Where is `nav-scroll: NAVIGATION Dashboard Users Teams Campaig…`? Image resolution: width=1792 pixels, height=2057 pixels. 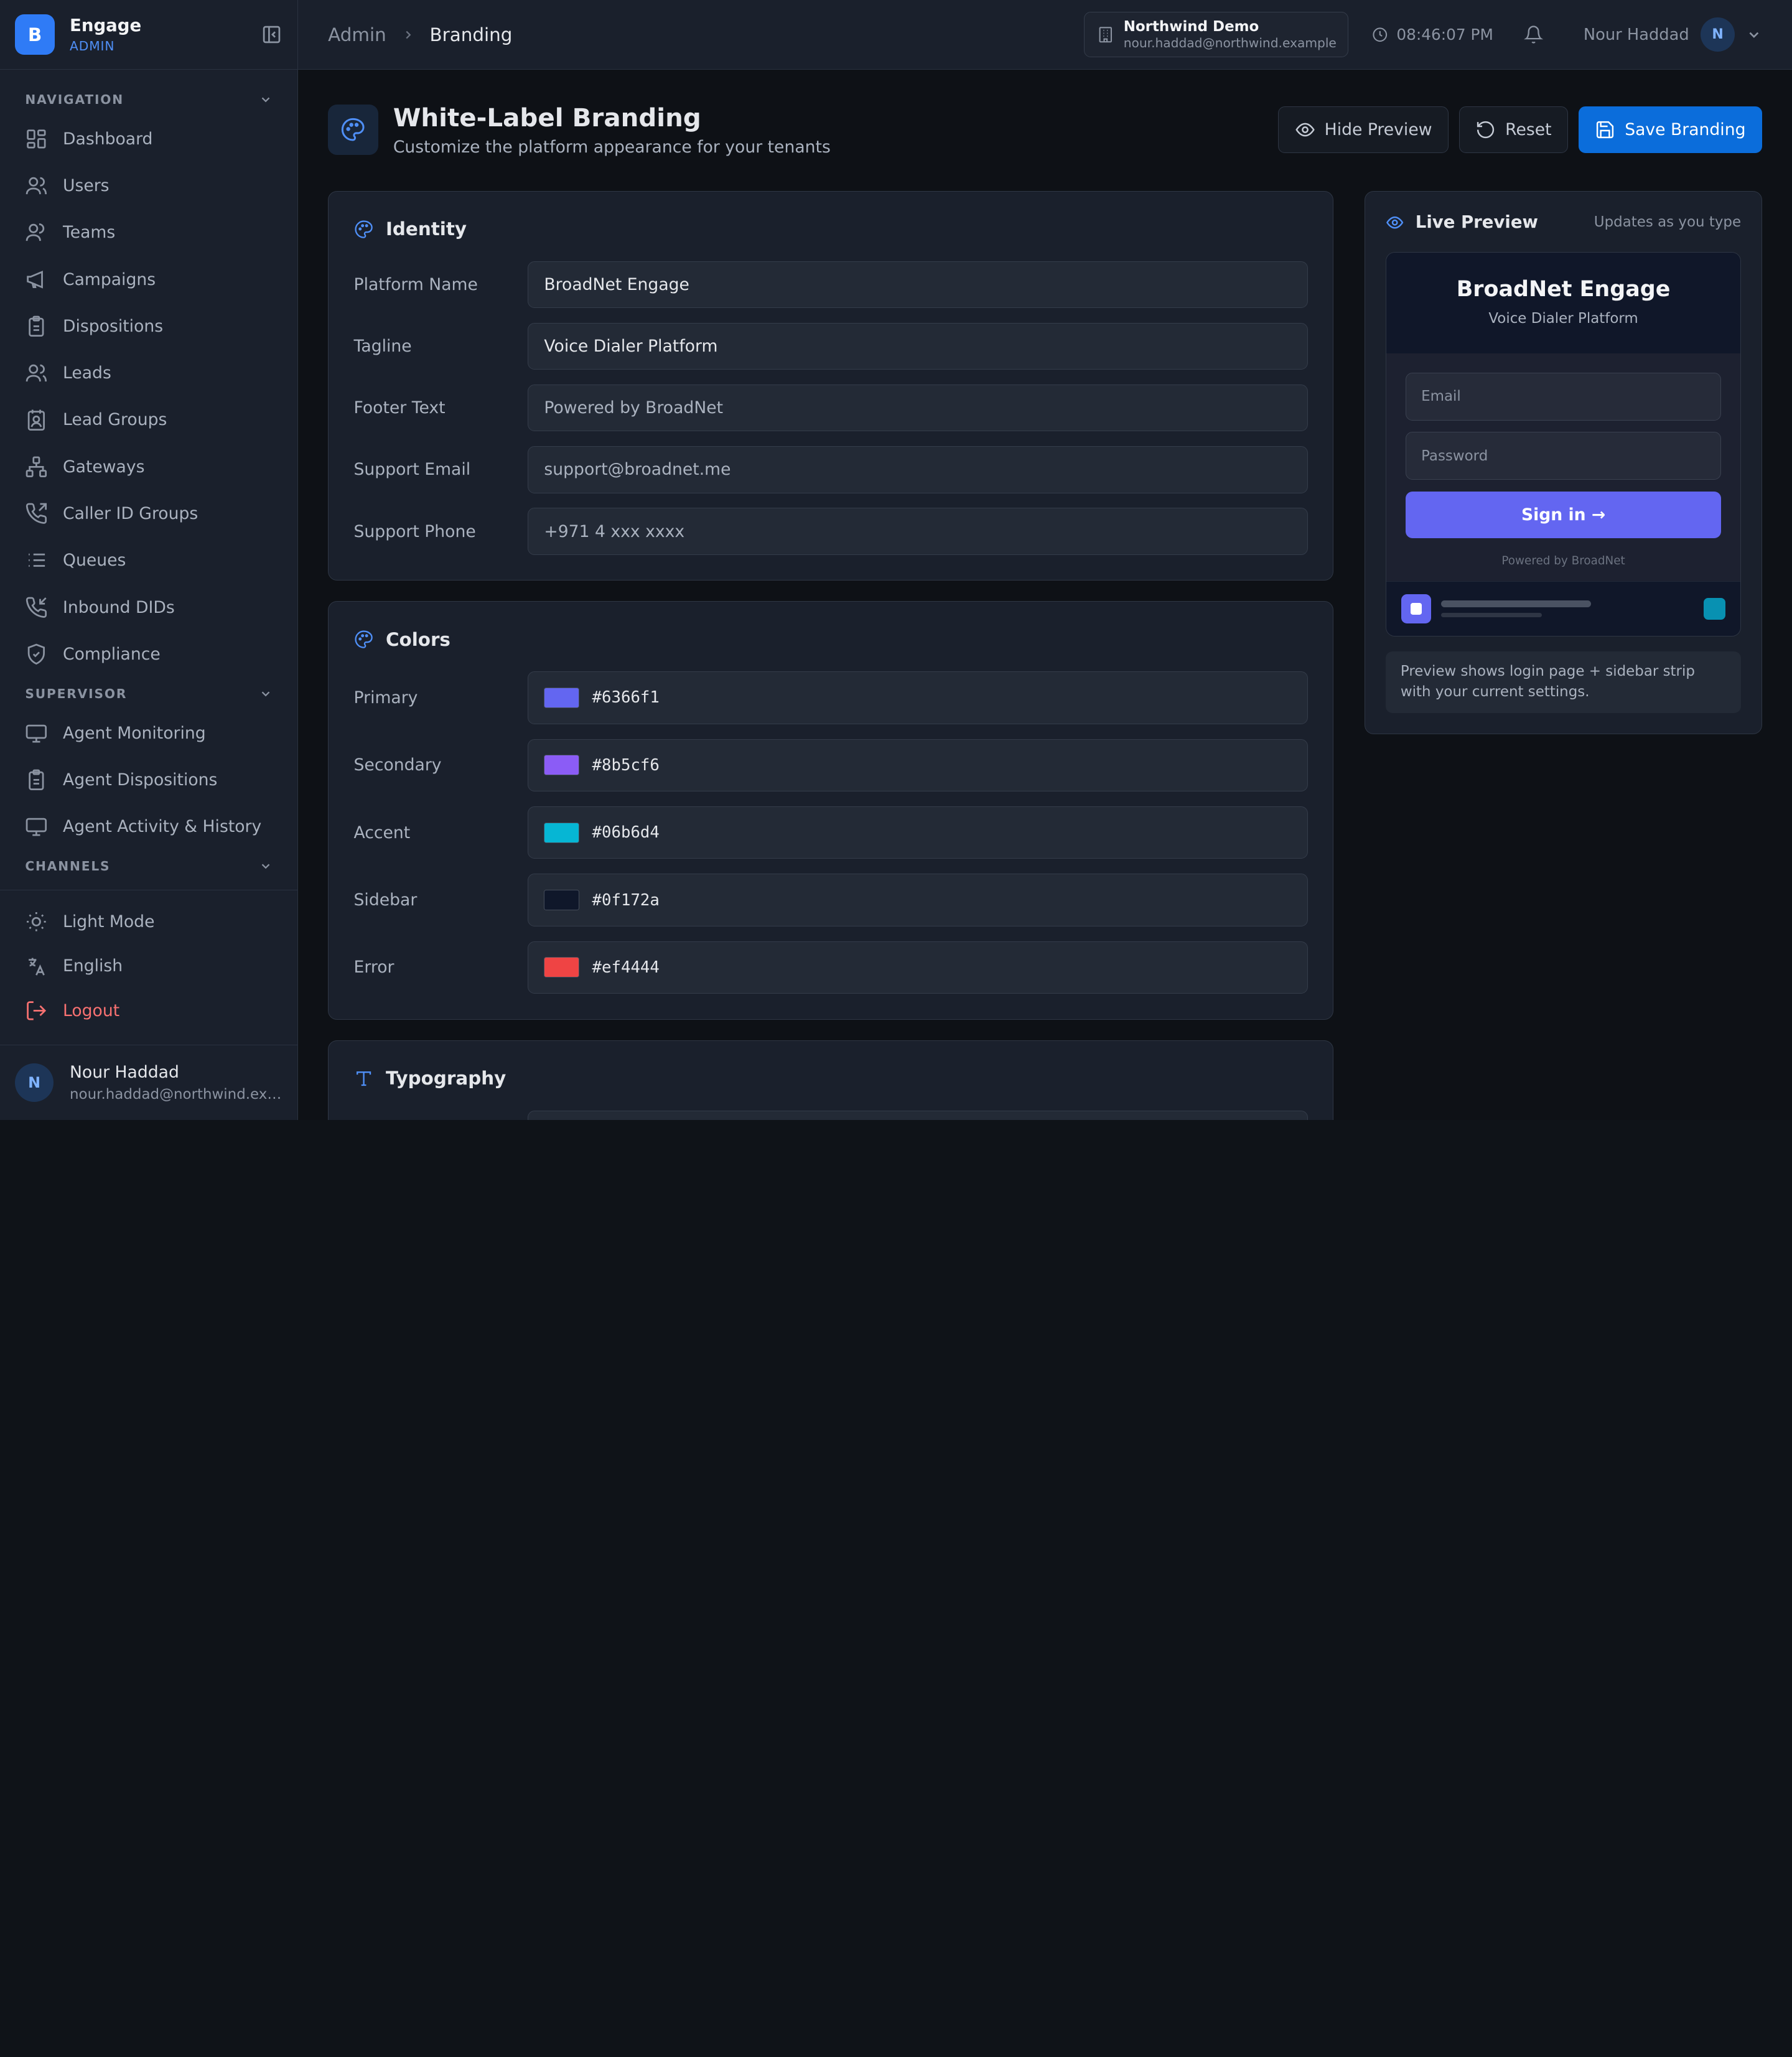 nav-scroll: NAVIGATION Dashboard Users Teams Campaig… is located at coordinates (149, 480).